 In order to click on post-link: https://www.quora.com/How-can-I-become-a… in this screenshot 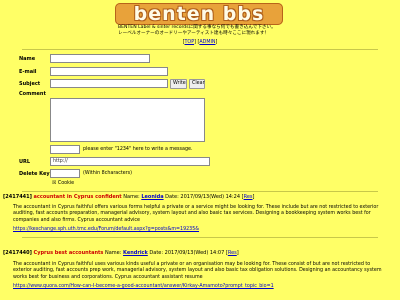, I will do `click(143, 286)`.